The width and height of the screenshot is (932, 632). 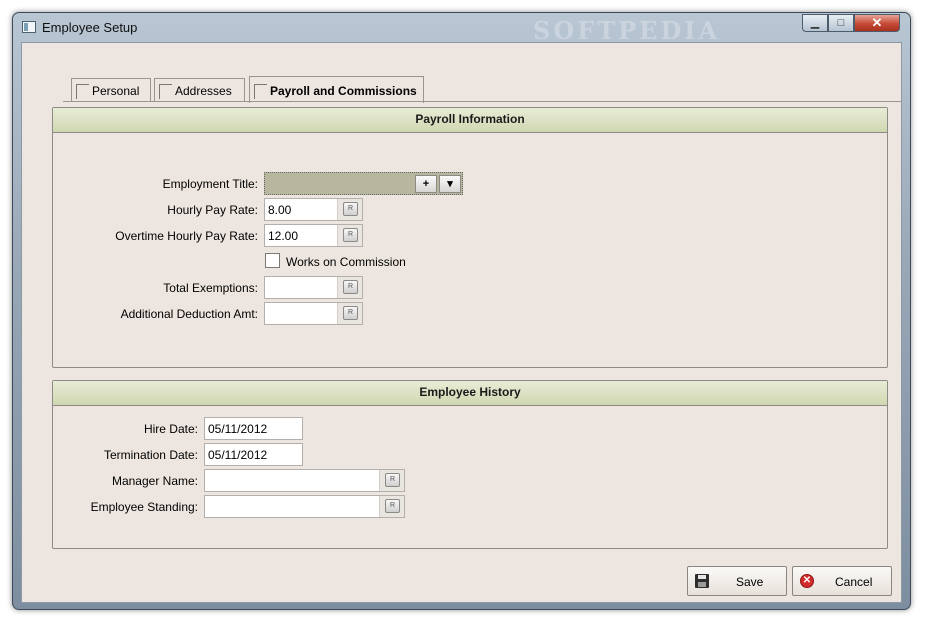 What do you see at coordinates (702, 581) in the screenshot?
I see `floppy-disk-icon` at bounding box center [702, 581].